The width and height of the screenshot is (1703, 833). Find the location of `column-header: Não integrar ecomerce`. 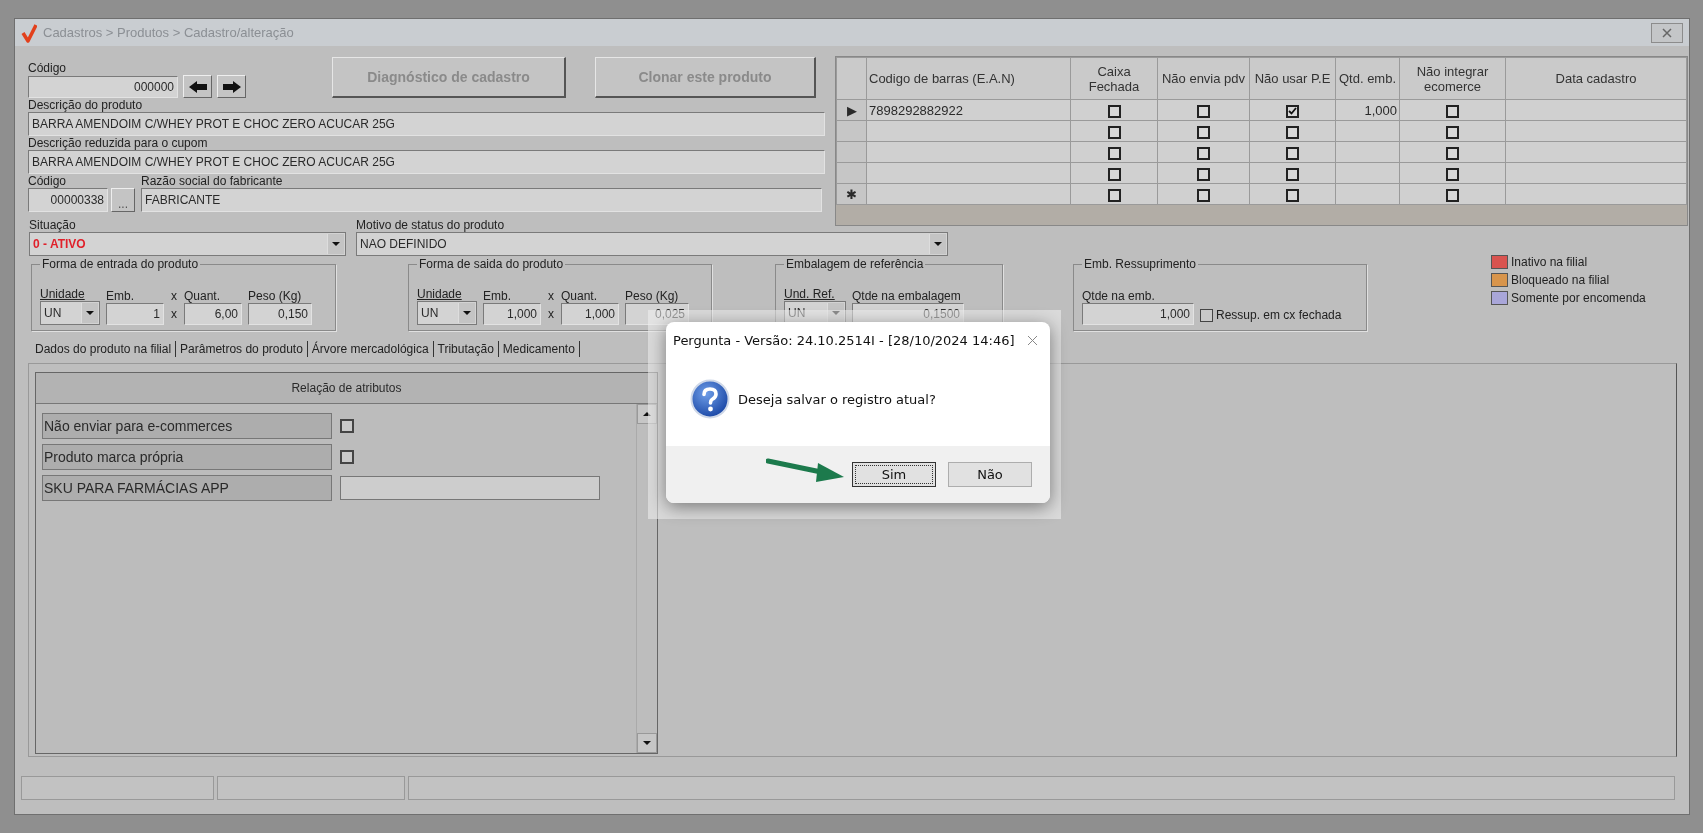

column-header: Não integrar ecomerce is located at coordinates (1452, 78).